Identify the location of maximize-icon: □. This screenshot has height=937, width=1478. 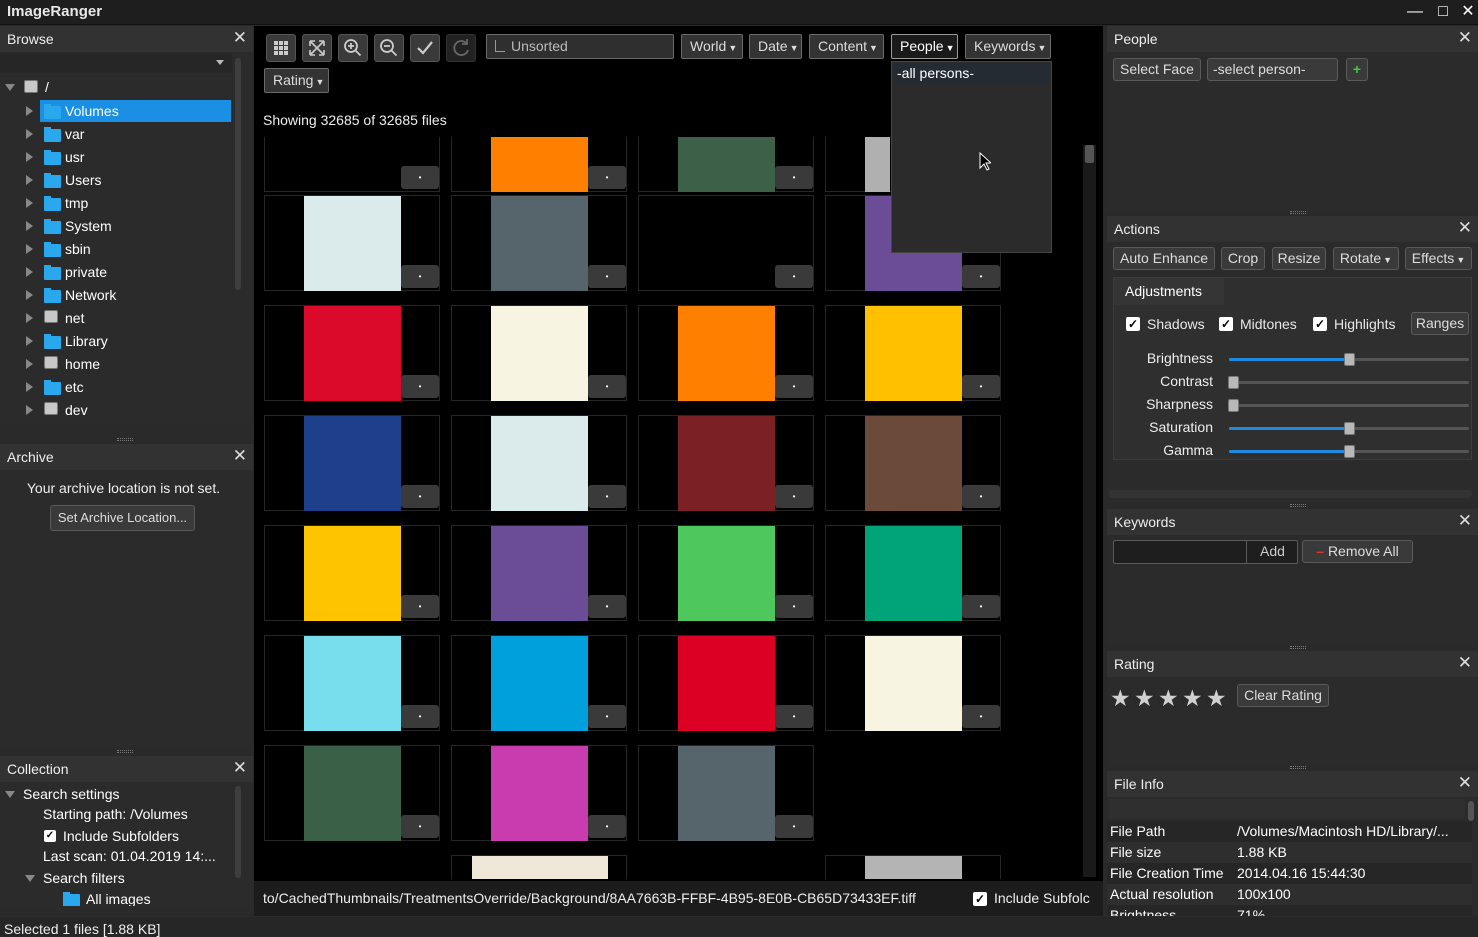
(1443, 12).